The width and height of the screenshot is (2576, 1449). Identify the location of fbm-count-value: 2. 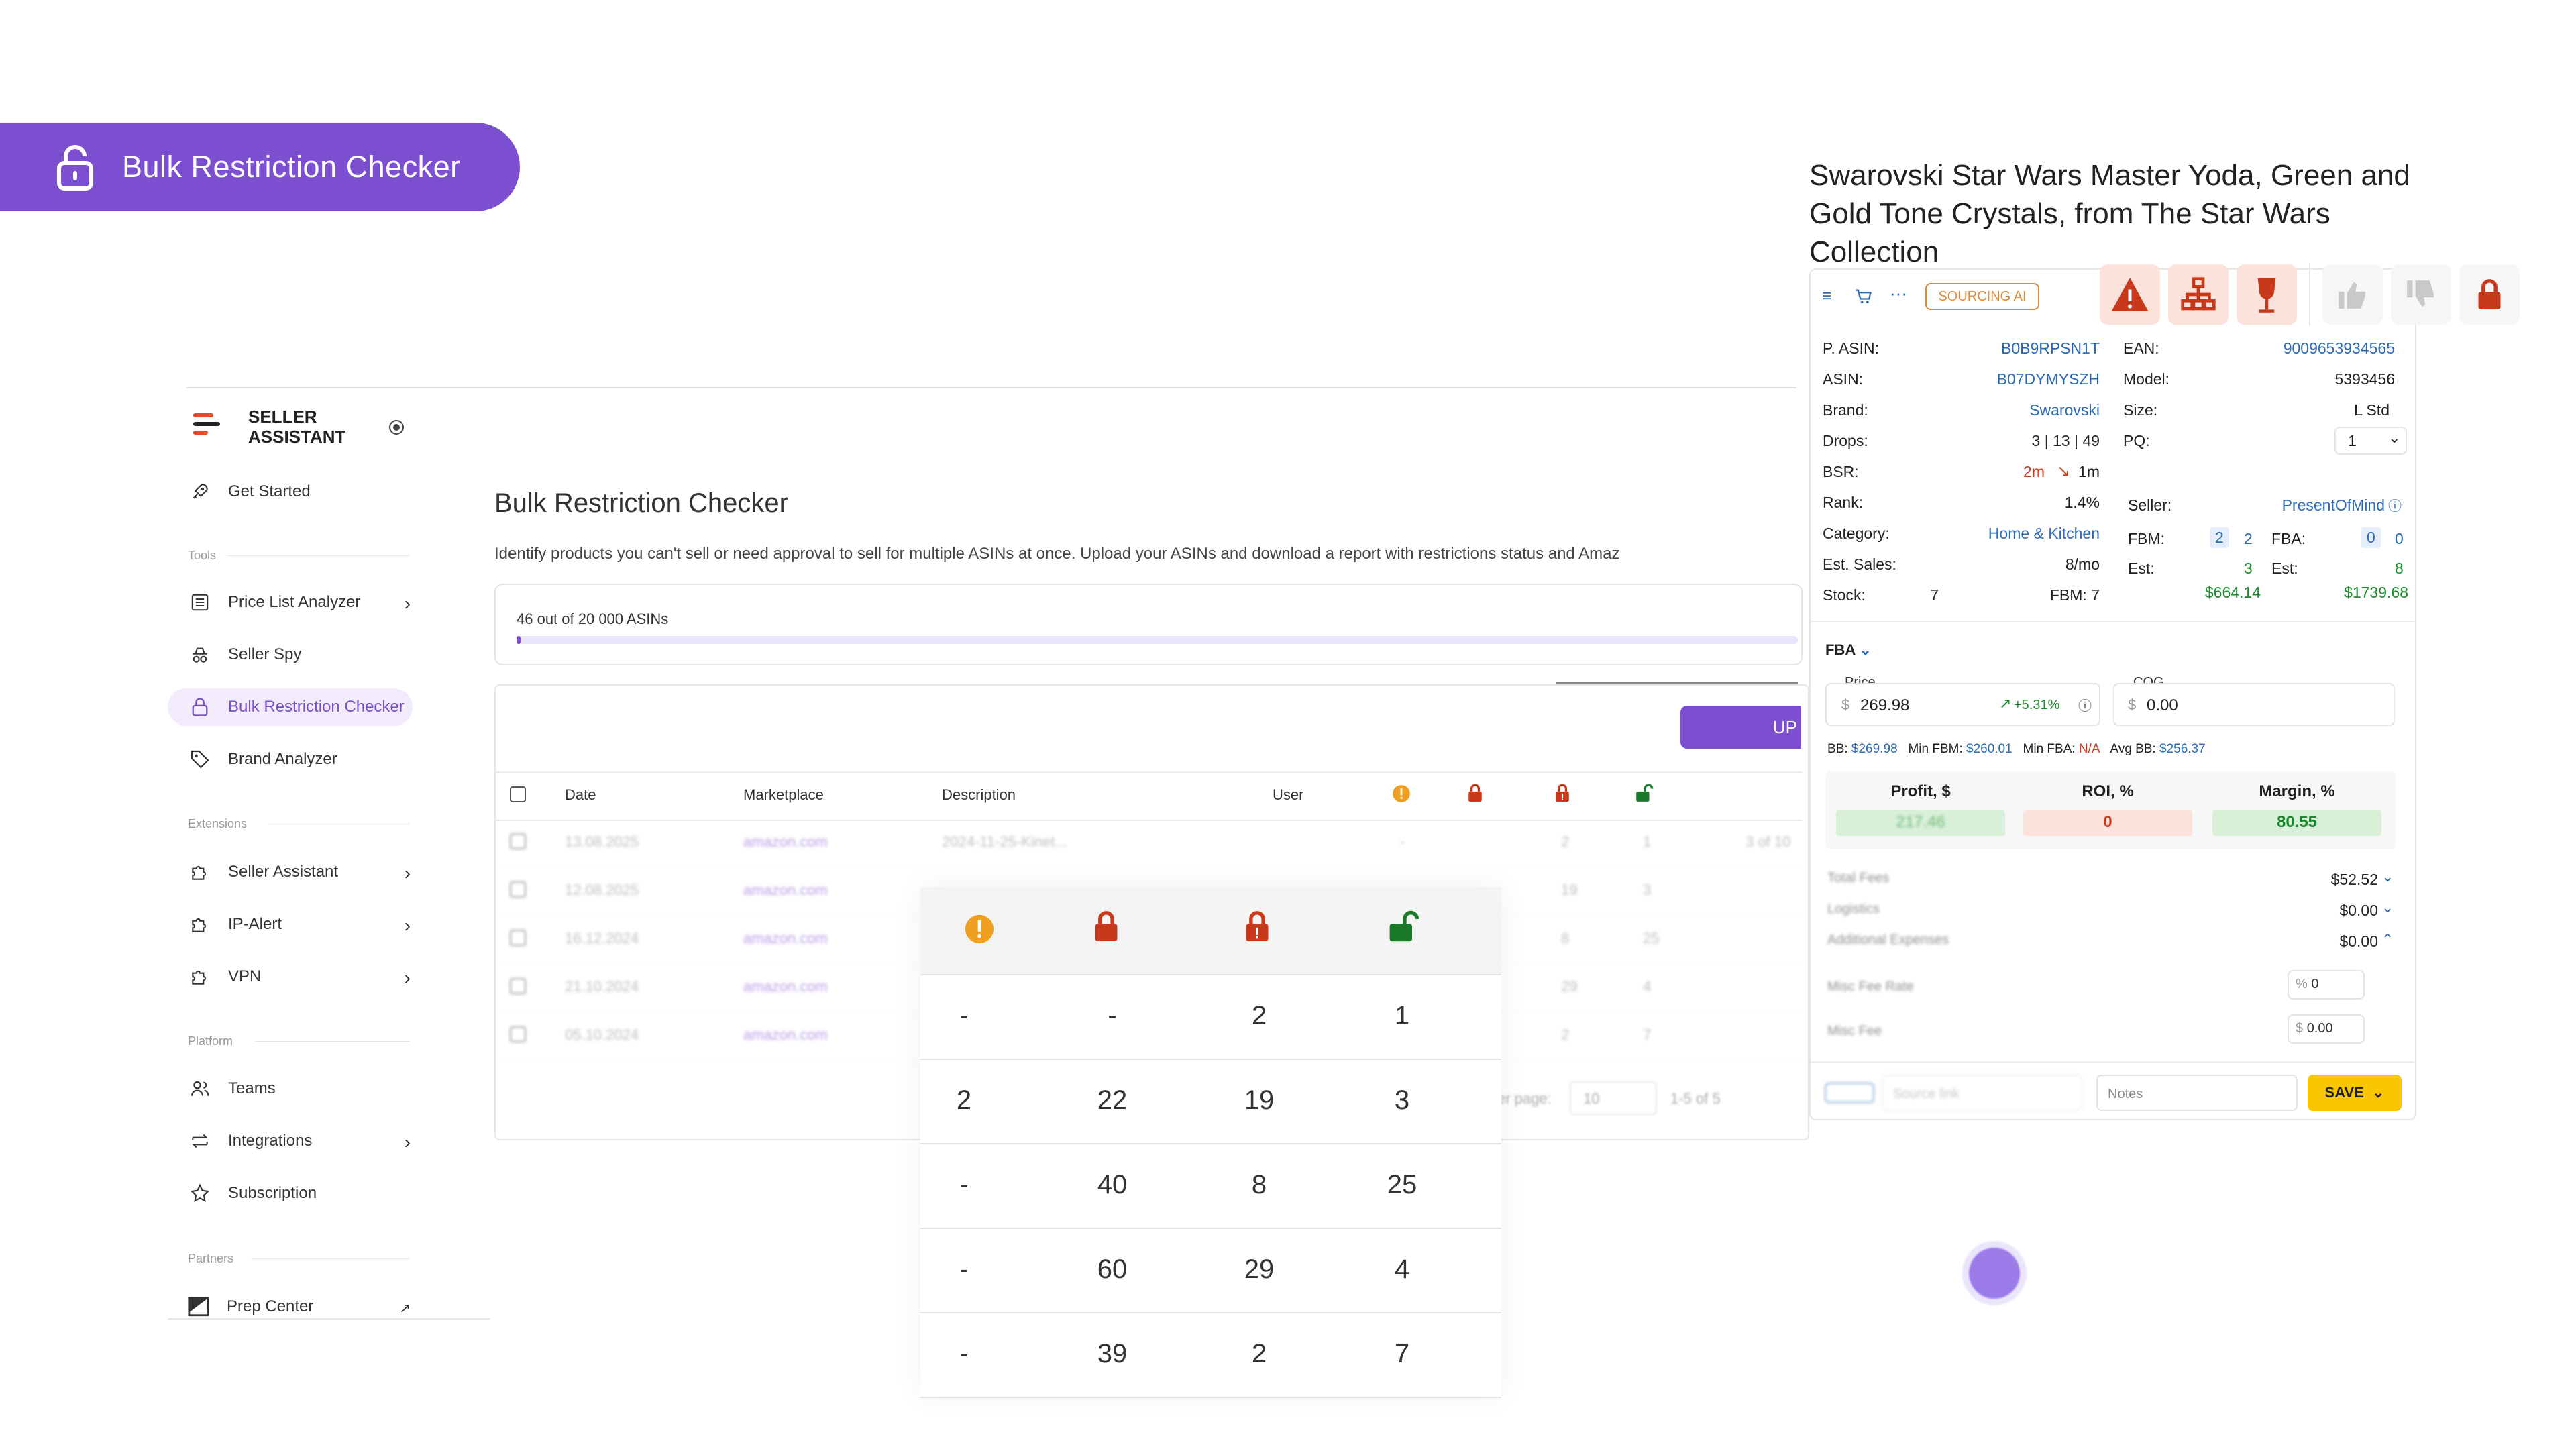
(2248, 538).